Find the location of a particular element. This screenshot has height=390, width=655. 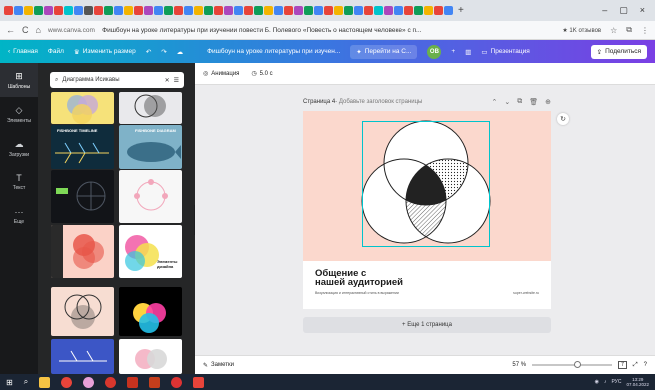

zoom-level: 57 % is located at coordinates (519, 365).